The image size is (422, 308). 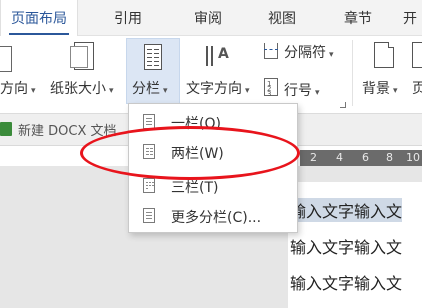 I want to click on page-partial-button: 页, so click(x=417, y=88).